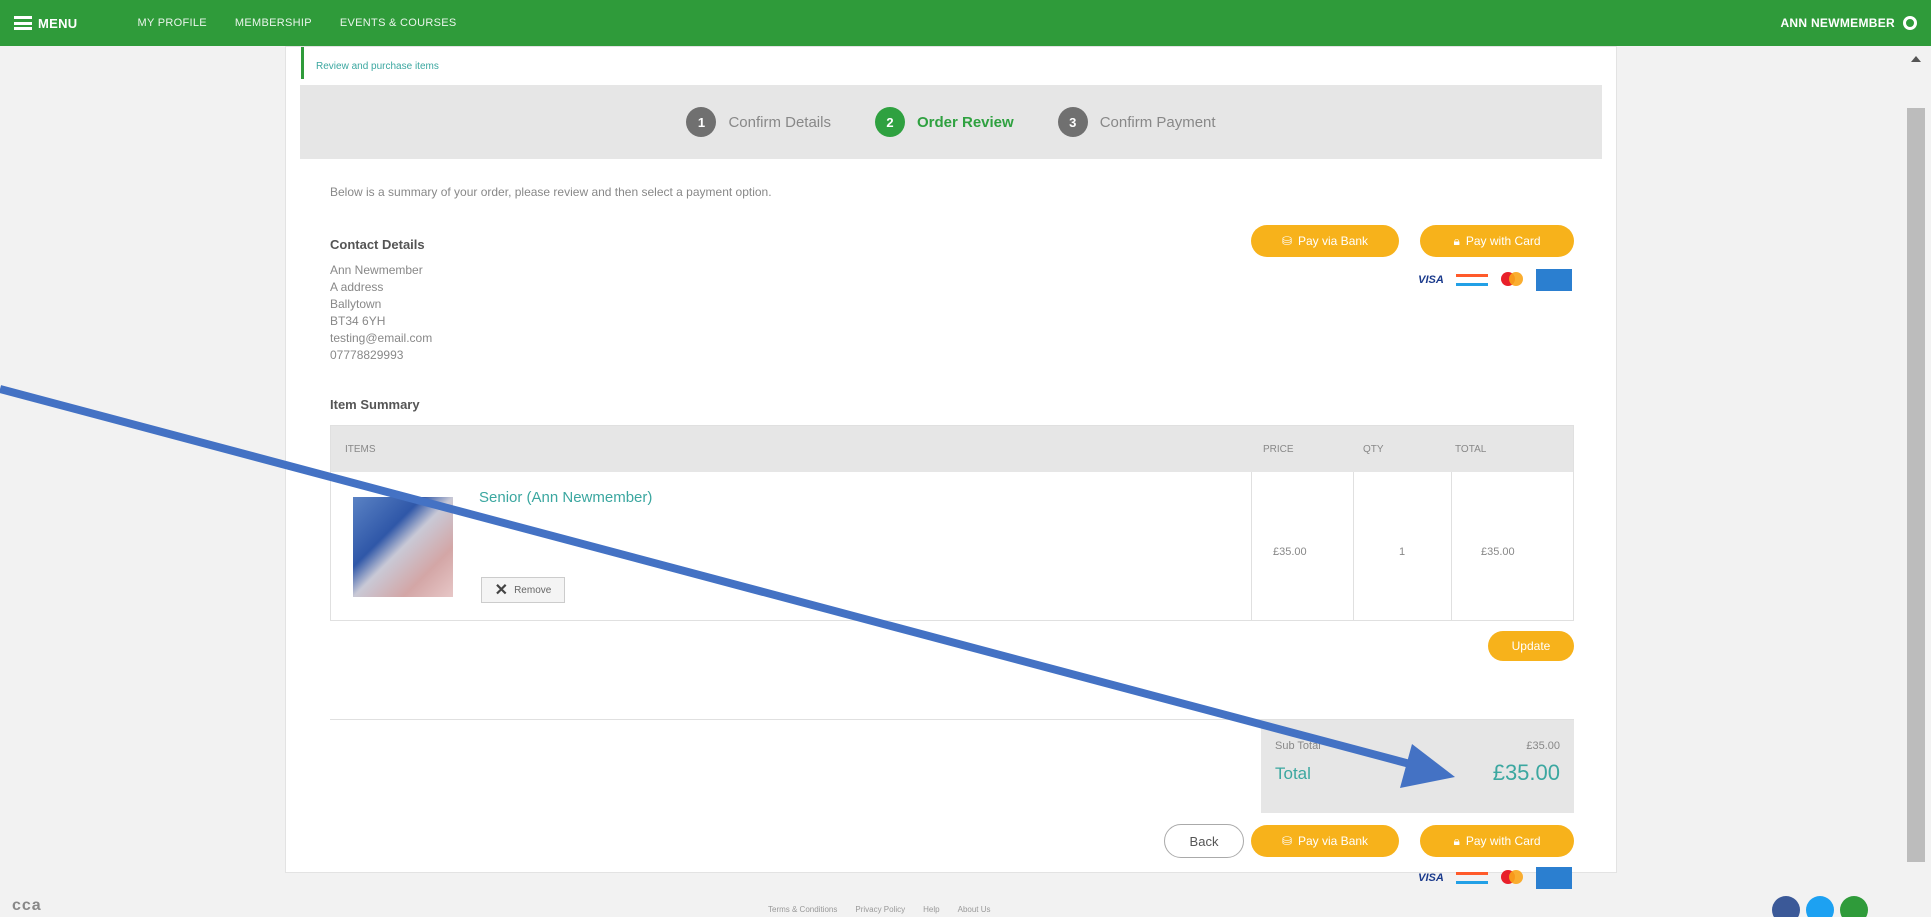 The width and height of the screenshot is (1931, 917). What do you see at coordinates (398, 23) in the screenshot?
I see `nav-link-events-courses: EVENTS & COURSES` at bounding box center [398, 23].